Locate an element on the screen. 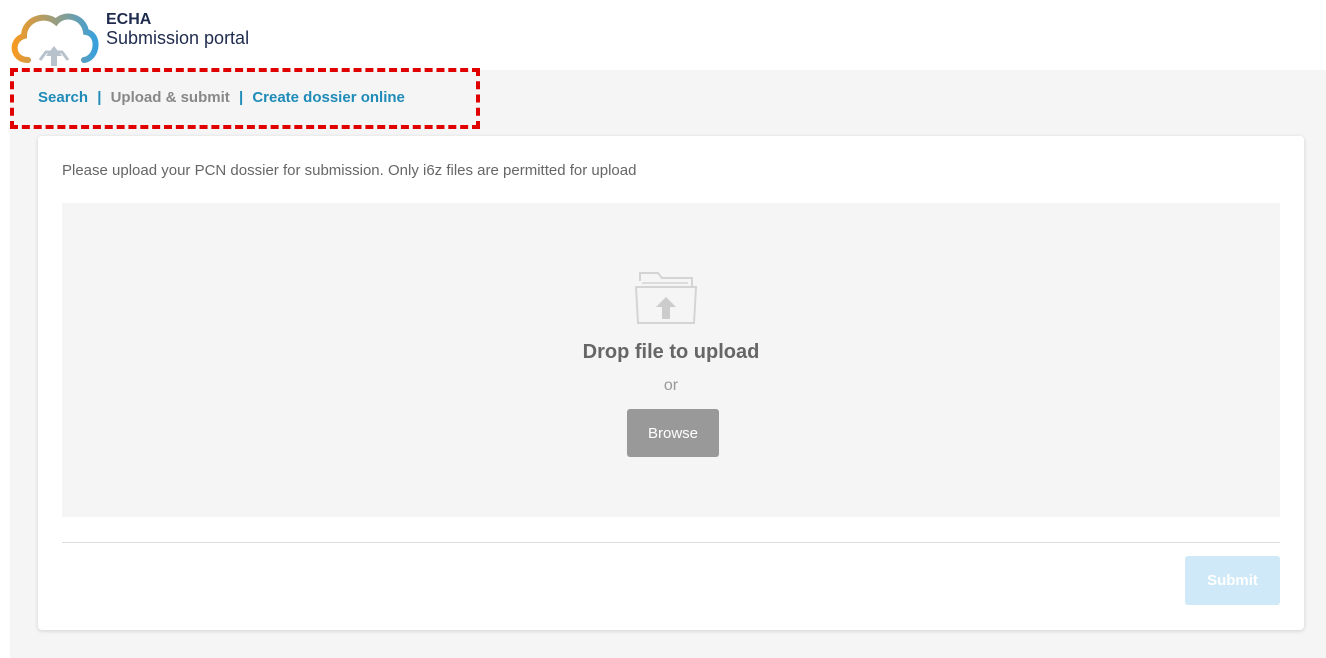 The width and height of the screenshot is (1326, 658). drop-file-text: Drop file to upload is located at coordinates (671, 352).